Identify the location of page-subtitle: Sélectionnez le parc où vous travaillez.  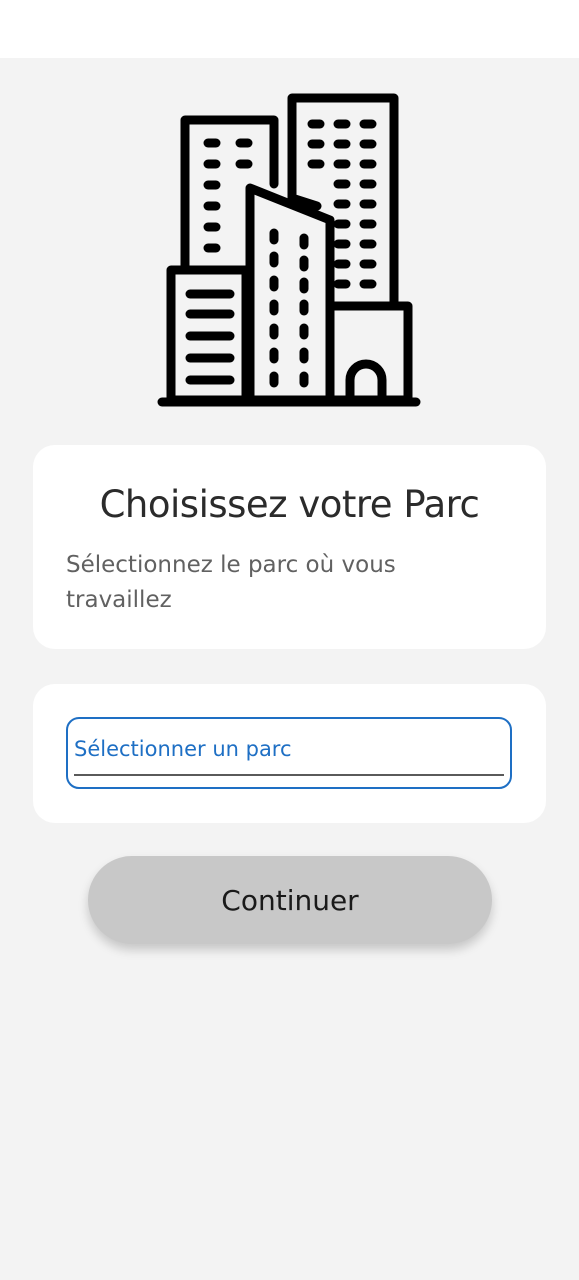
(231, 582).